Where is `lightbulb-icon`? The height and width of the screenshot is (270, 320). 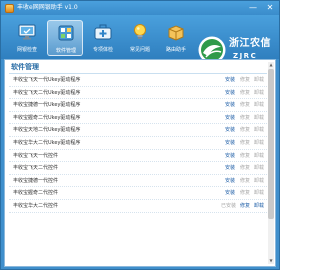
lightbulb-icon is located at coordinates (140, 31).